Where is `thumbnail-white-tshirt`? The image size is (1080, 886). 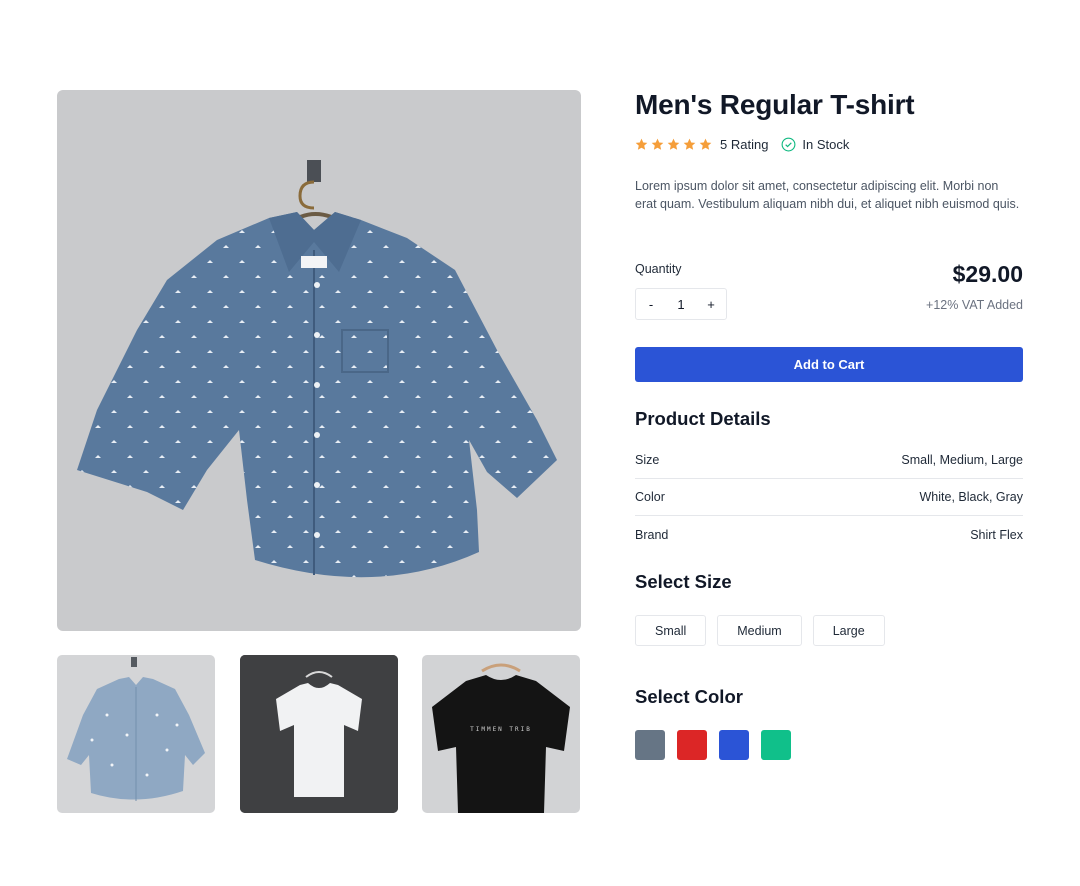
thumbnail-white-tshirt is located at coordinates (319, 734).